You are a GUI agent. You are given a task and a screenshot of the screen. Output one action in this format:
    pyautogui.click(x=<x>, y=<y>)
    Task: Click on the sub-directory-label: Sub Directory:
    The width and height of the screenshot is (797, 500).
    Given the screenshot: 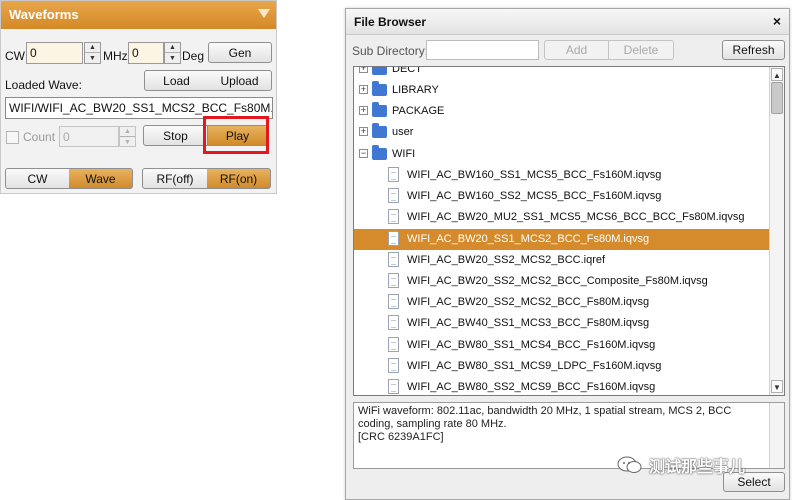 What is the action you would take?
    pyautogui.click(x=390, y=51)
    